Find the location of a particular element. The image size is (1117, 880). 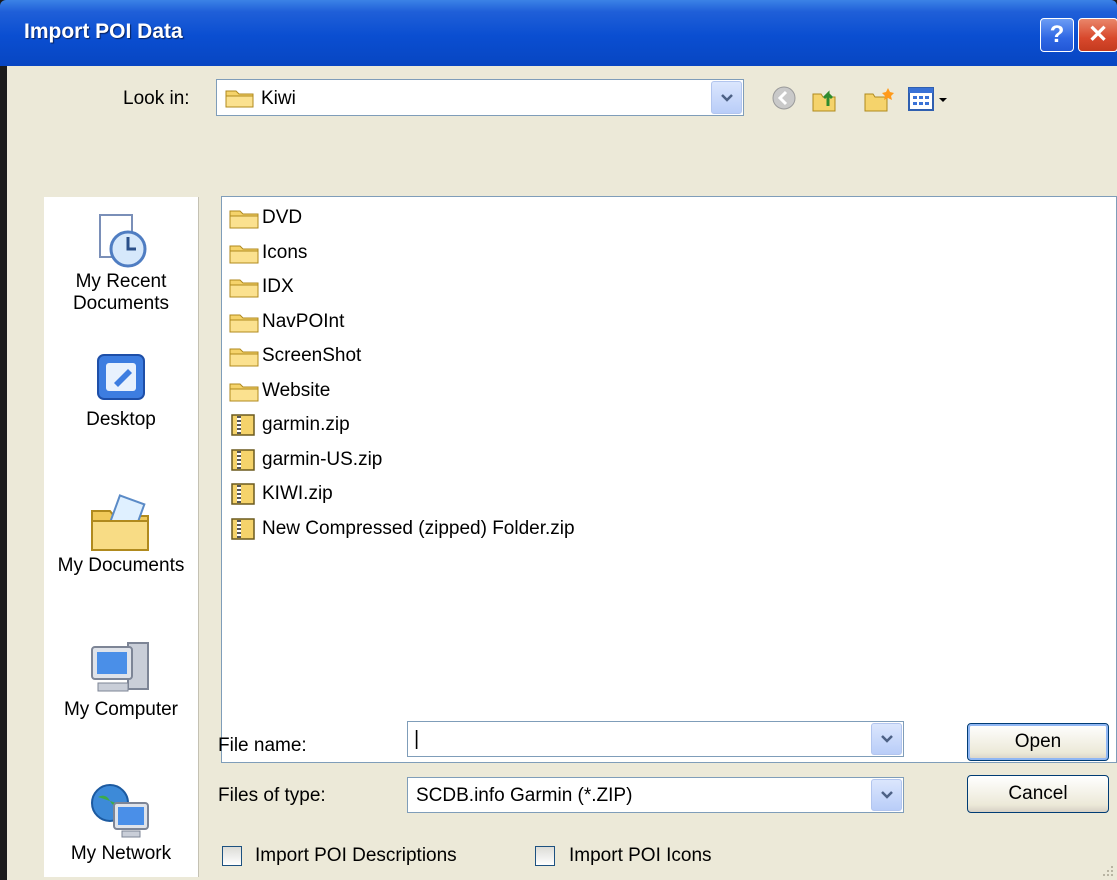

place-my-recent-documents: My Recent Documents is located at coordinates (121, 263).